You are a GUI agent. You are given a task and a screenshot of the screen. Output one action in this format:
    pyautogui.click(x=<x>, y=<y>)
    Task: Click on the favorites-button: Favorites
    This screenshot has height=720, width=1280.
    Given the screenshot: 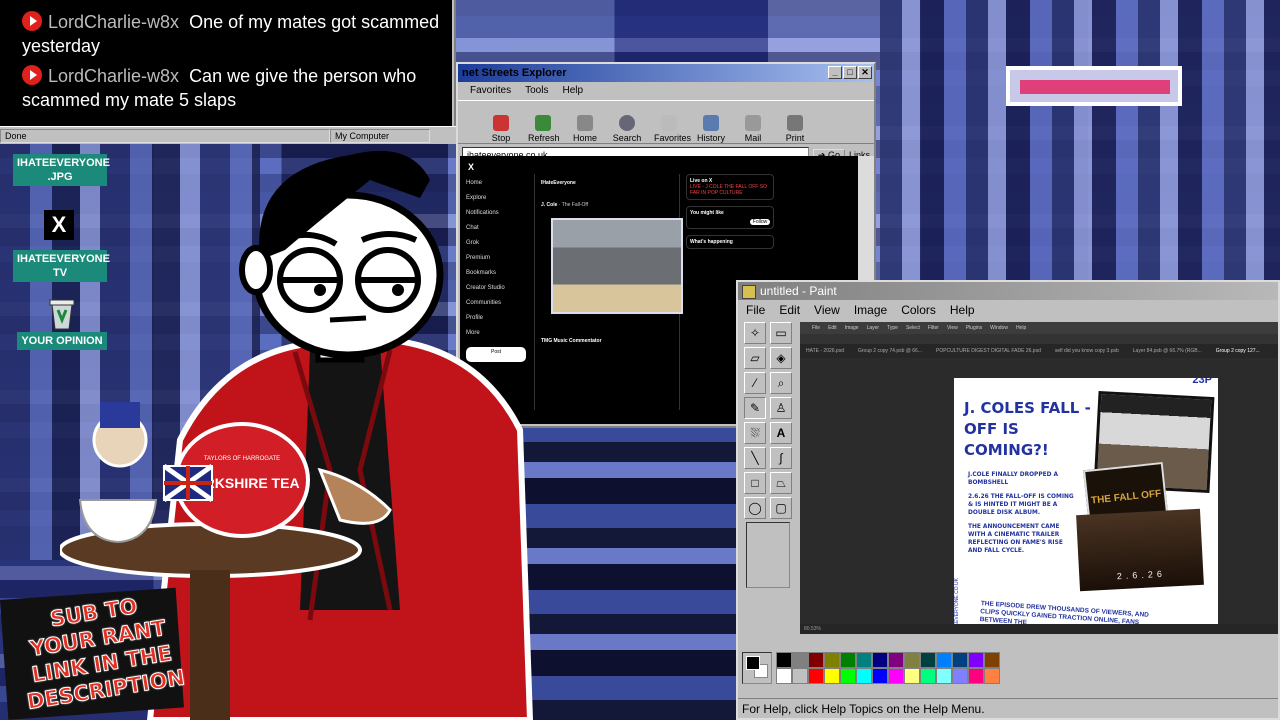 What is the action you would take?
    pyautogui.click(x=672, y=129)
    